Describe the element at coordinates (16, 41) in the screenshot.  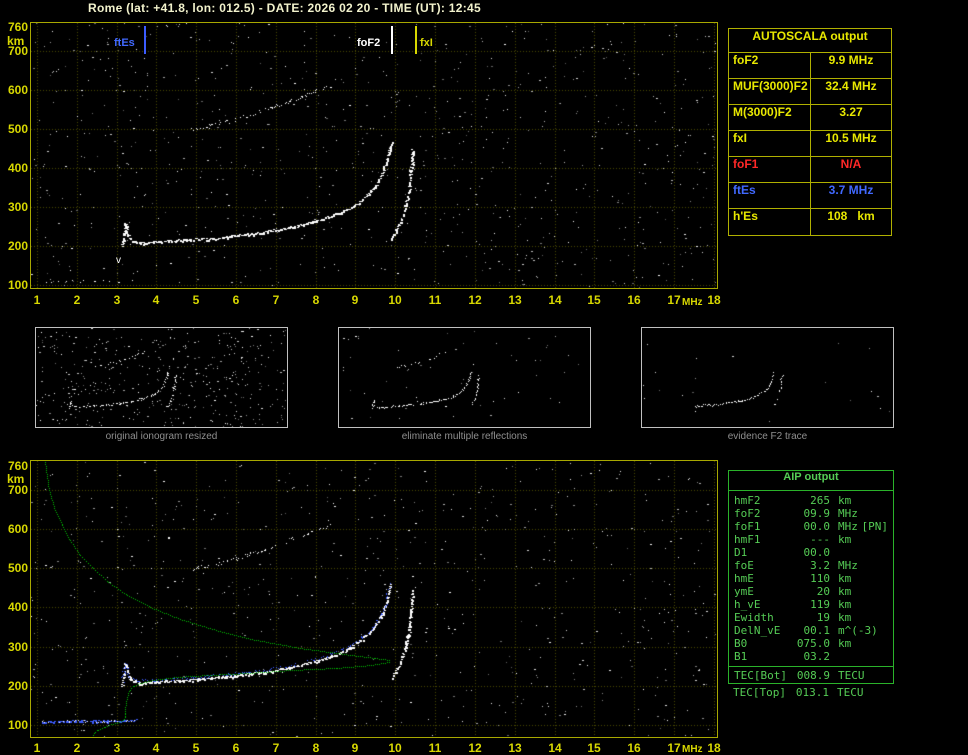
I see `y-axis-unit-top: km` at that location.